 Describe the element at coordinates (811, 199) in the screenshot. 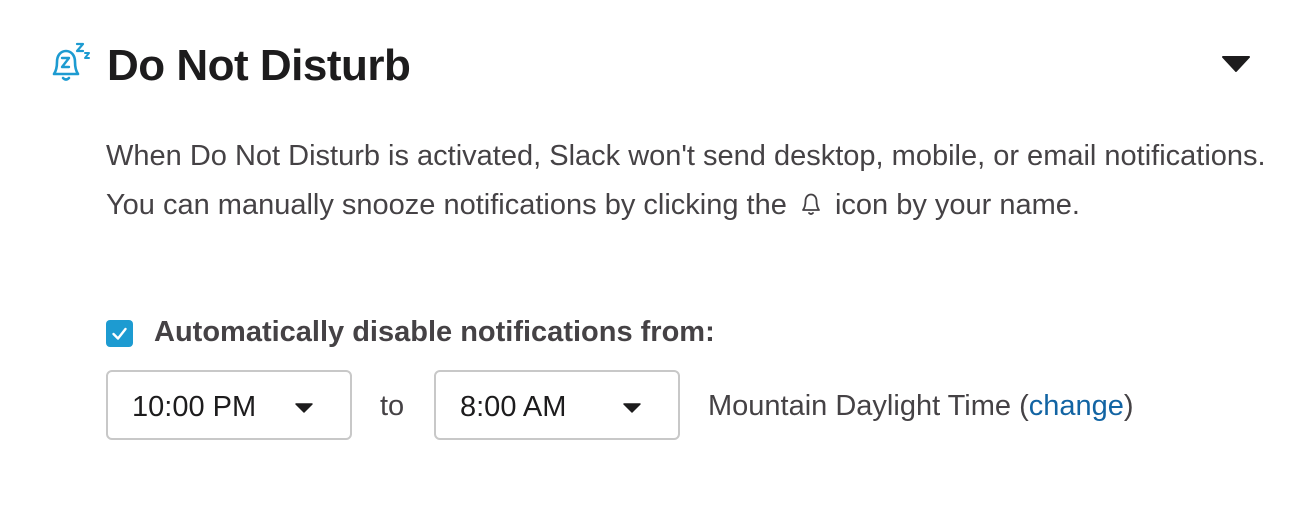

I see `bell-icon` at that location.